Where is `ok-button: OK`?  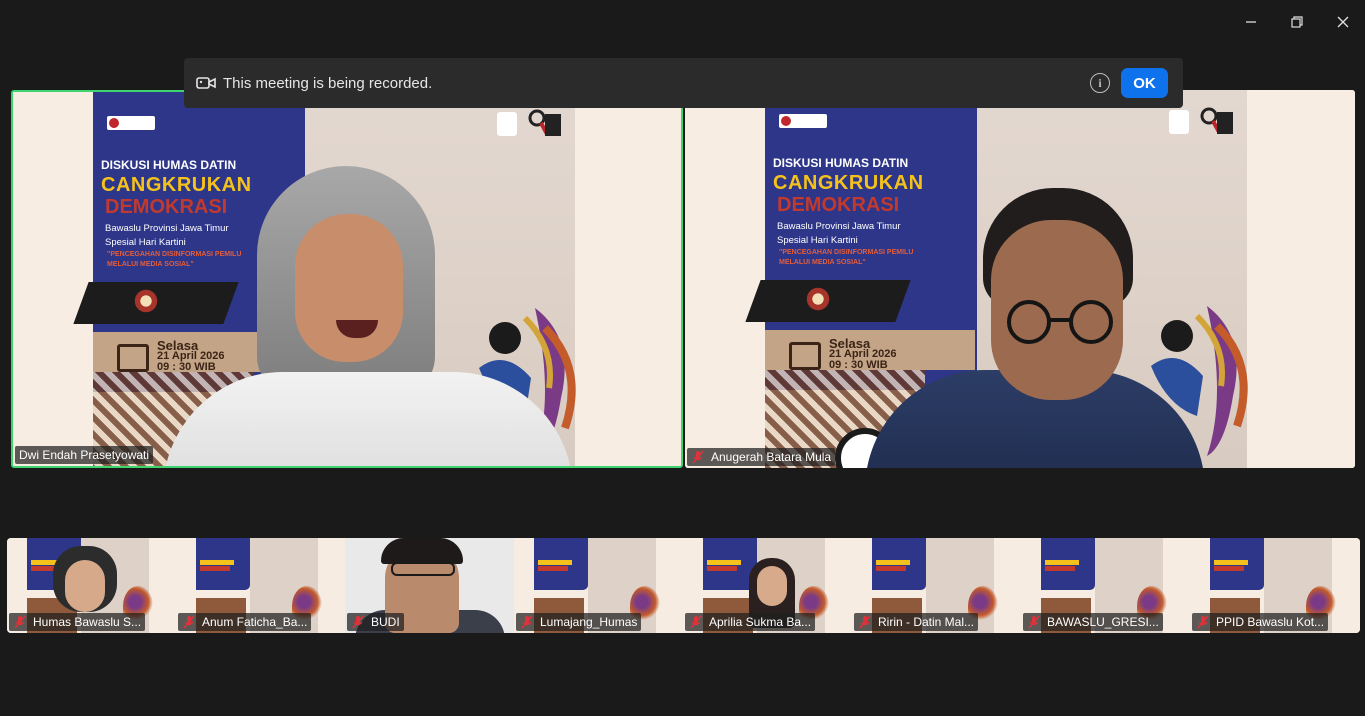
ok-button: OK is located at coordinates (1144, 83).